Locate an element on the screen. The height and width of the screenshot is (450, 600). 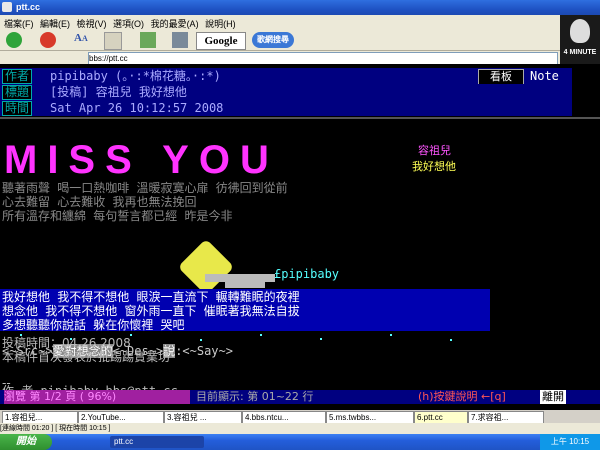
divider is located at coordinates (300, 118).